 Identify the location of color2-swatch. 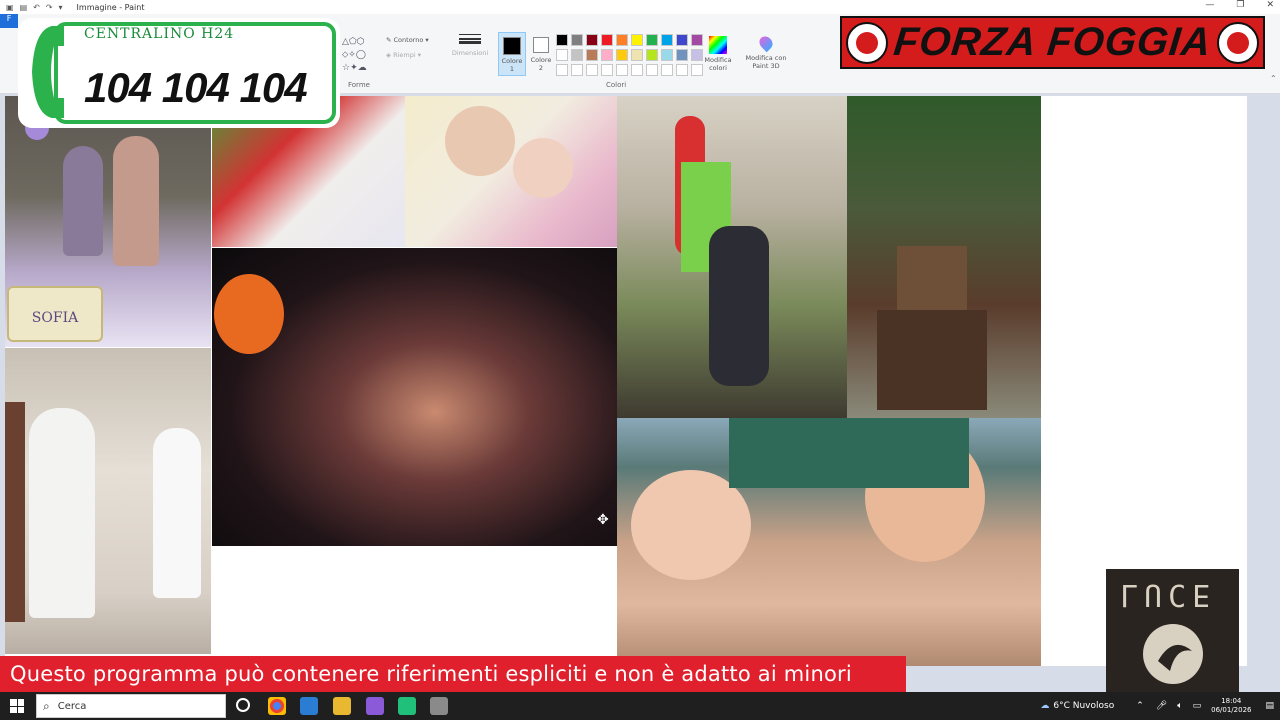
(541, 45).